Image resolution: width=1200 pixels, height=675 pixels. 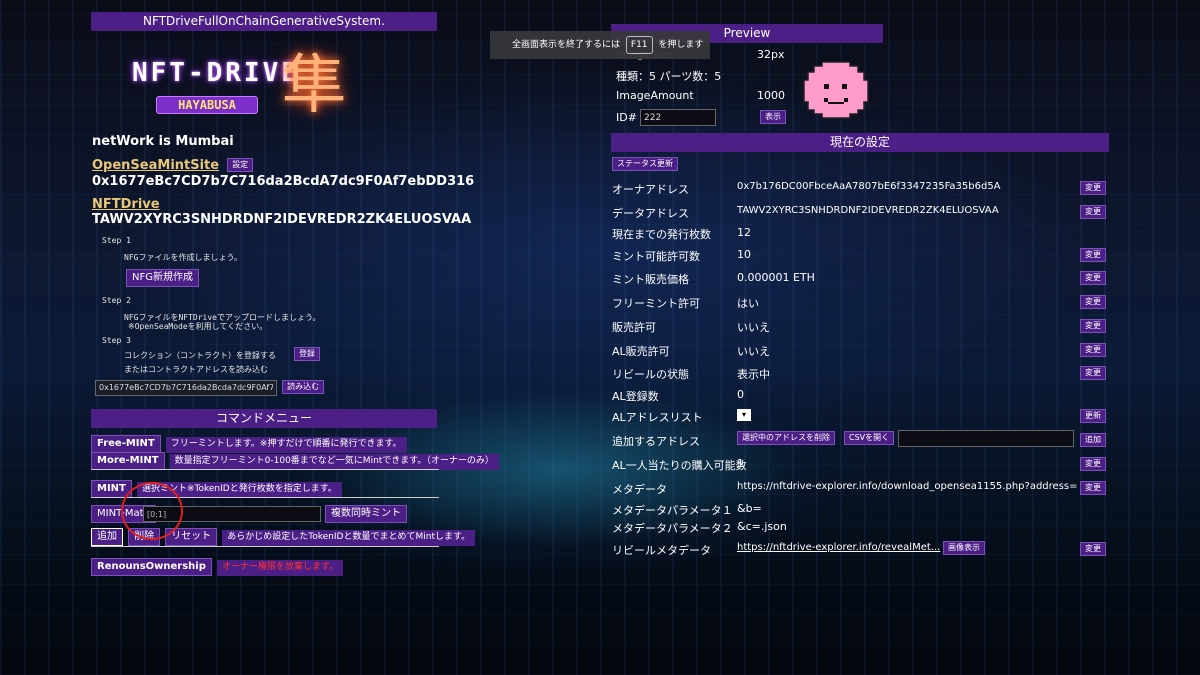 I want to click on change-reveal-button: 変更, so click(x=1093, y=373).